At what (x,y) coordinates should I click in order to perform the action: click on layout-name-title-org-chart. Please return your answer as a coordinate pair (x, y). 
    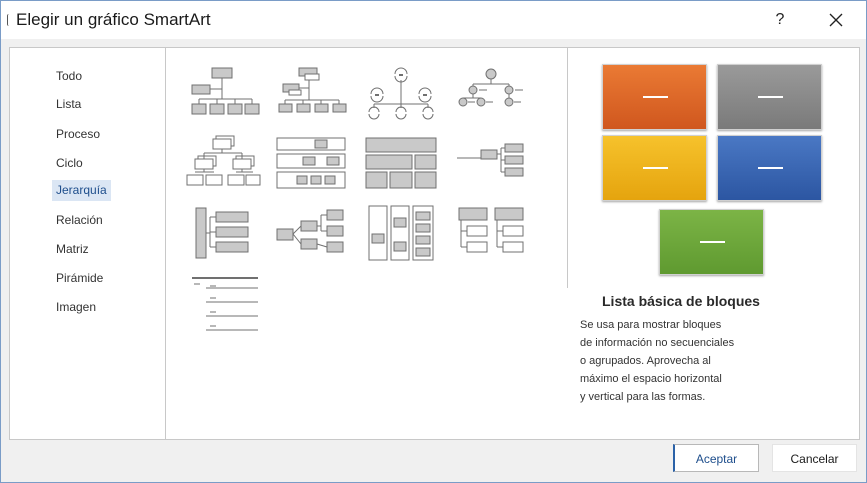
    Looking at the image, I should click on (311, 95).